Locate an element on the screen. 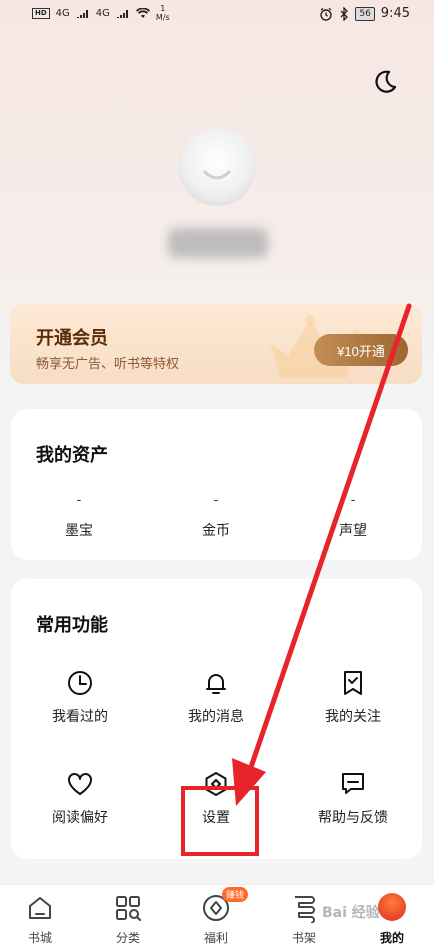 The width and height of the screenshot is (434, 952). avatar-icon is located at coordinates (392, 907).